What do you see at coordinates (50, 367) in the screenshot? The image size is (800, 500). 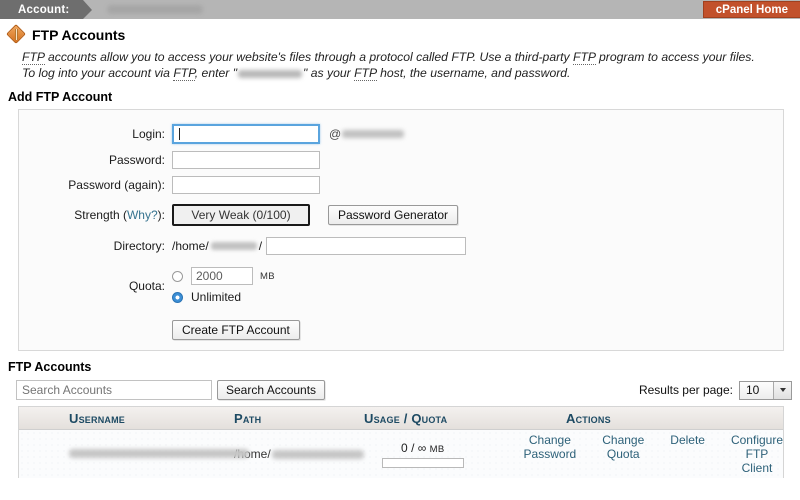 I see `ftp-accounts-list-heading: FTP Accounts` at bounding box center [50, 367].